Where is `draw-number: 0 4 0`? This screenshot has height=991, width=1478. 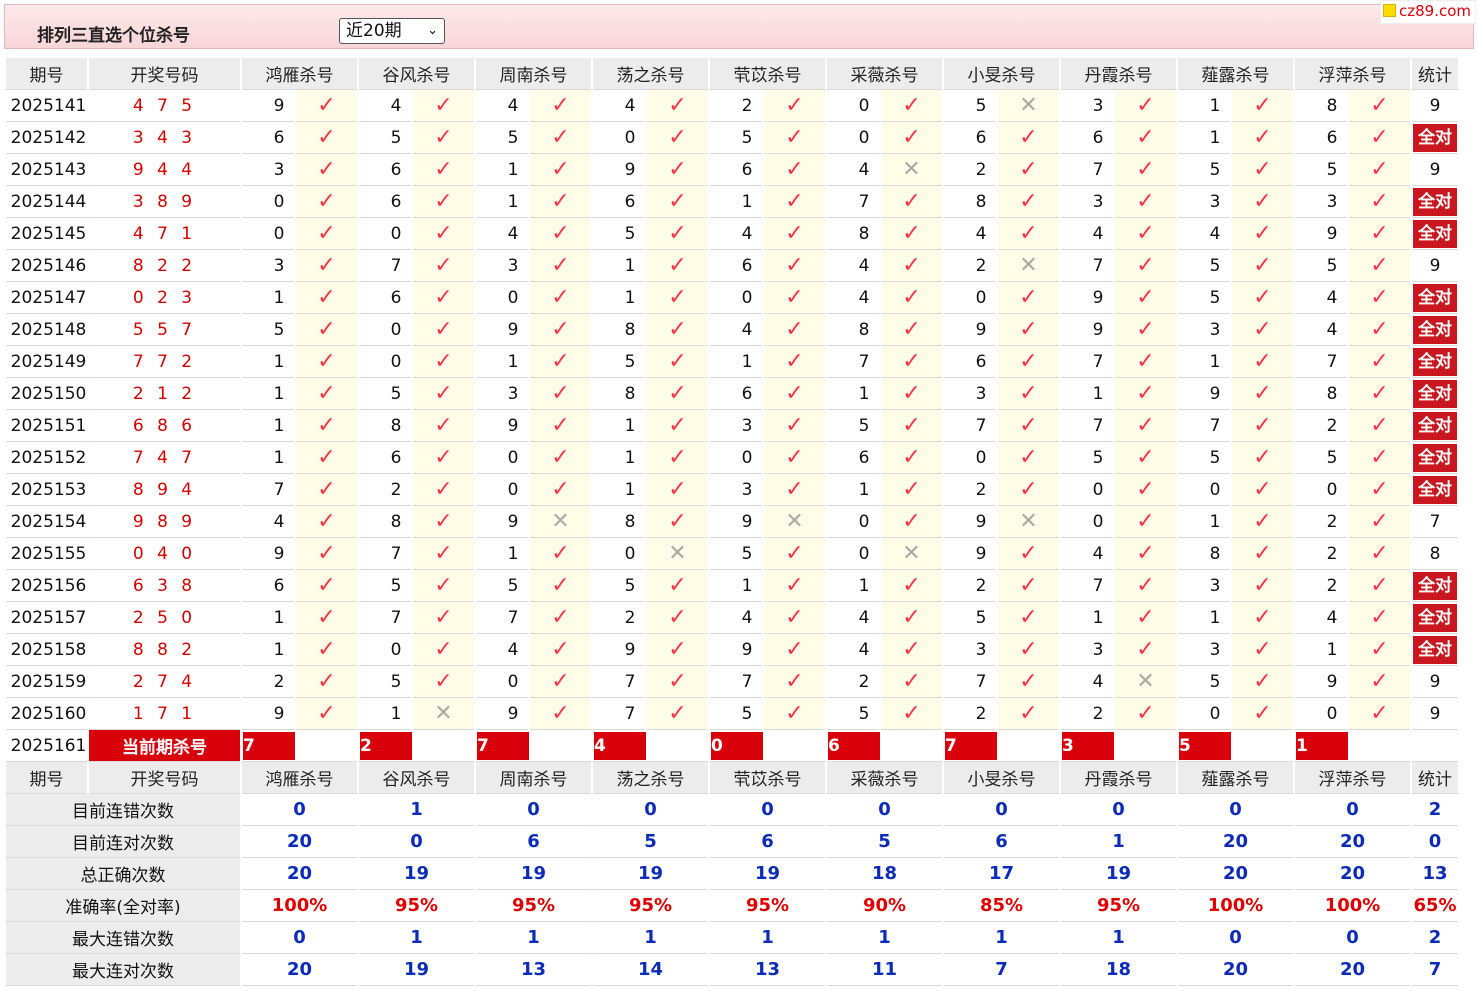
draw-number: 0 4 0 is located at coordinates (164, 554).